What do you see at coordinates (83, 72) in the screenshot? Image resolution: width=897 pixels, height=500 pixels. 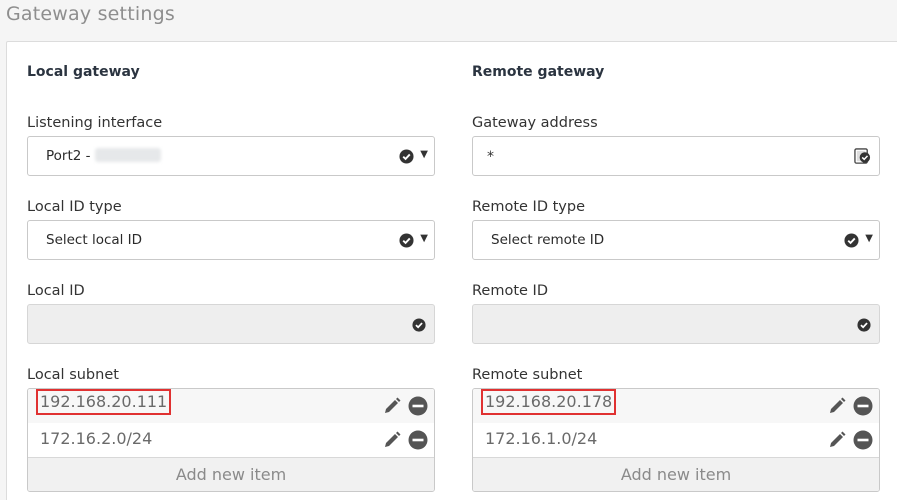 I see `local-gateway-heading: Local gateway` at bounding box center [83, 72].